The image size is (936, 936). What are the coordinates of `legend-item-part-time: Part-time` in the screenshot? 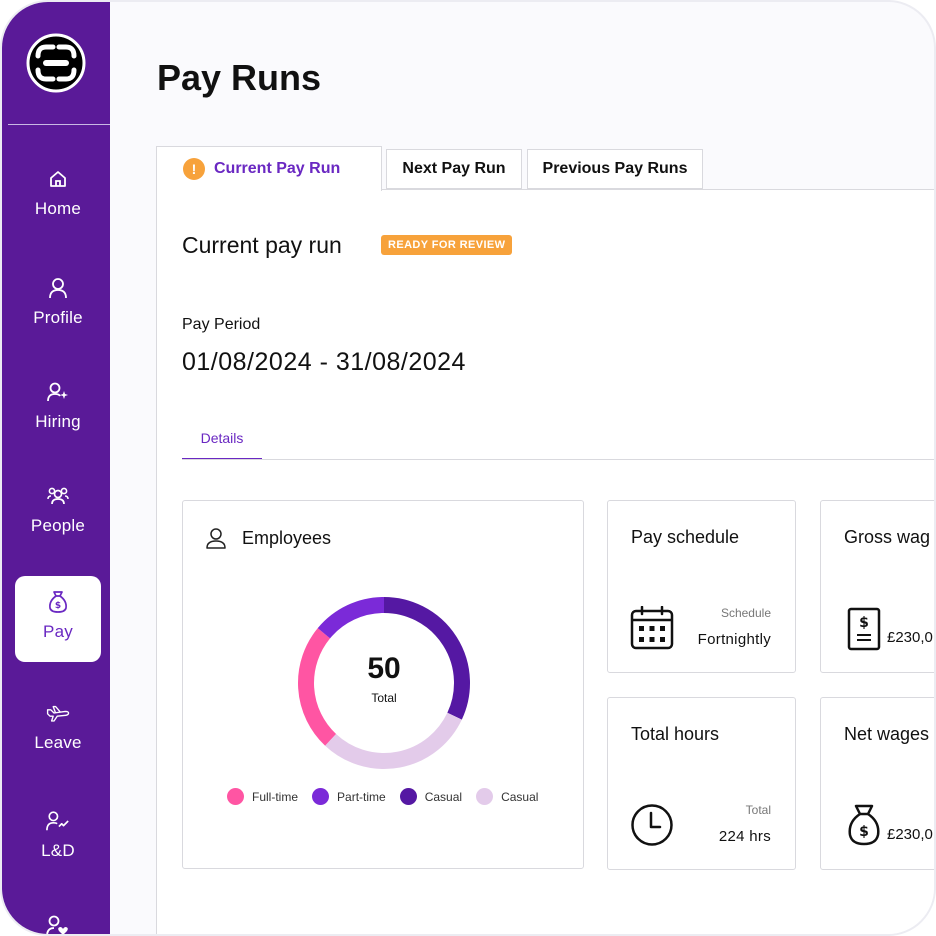 It's located at (349, 796).